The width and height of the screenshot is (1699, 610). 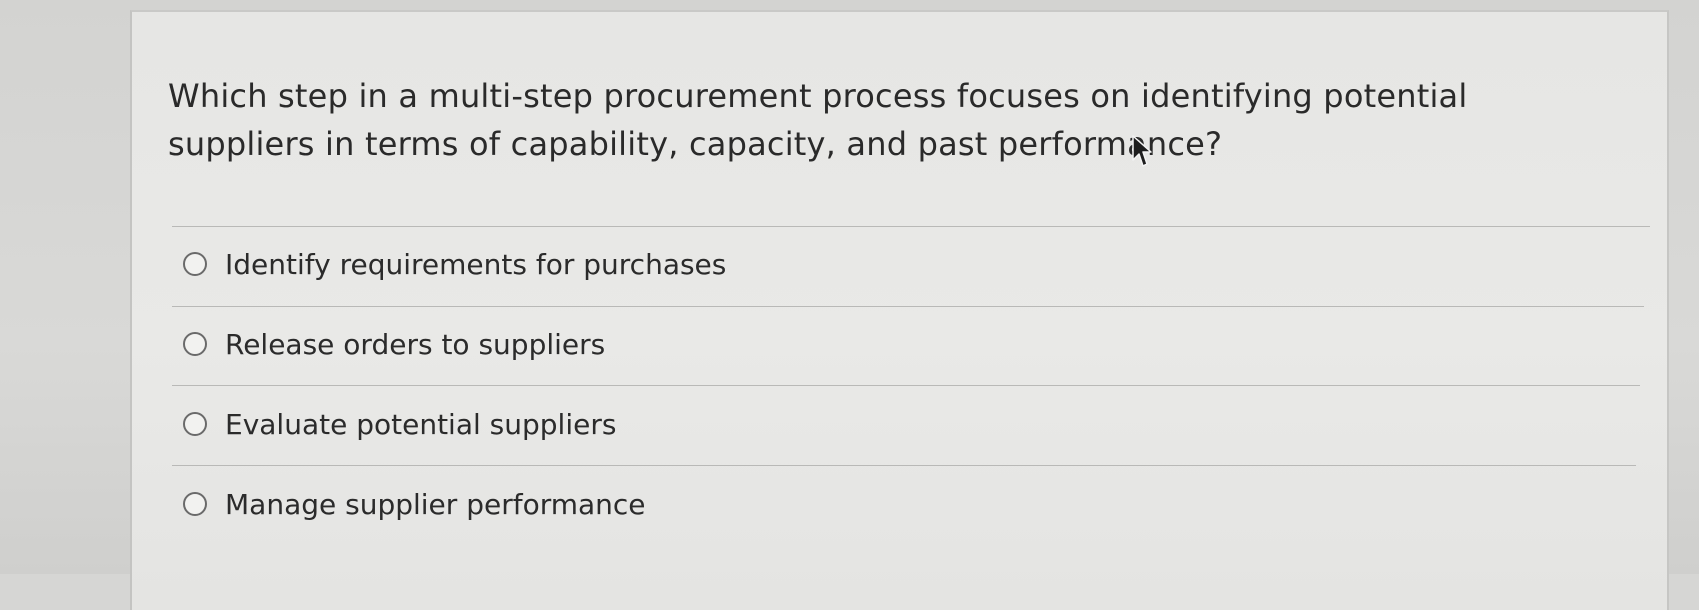 What do you see at coordinates (911, 226) in the screenshot?
I see `divider-top` at bounding box center [911, 226].